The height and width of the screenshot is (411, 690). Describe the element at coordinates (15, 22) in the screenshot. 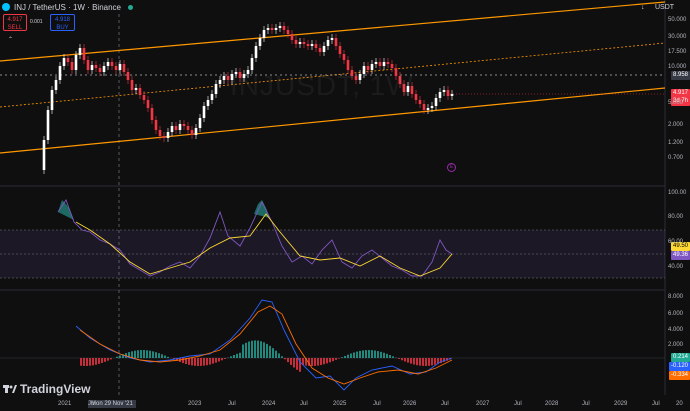

I see `sell-button: 4.917 SELL` at that location.